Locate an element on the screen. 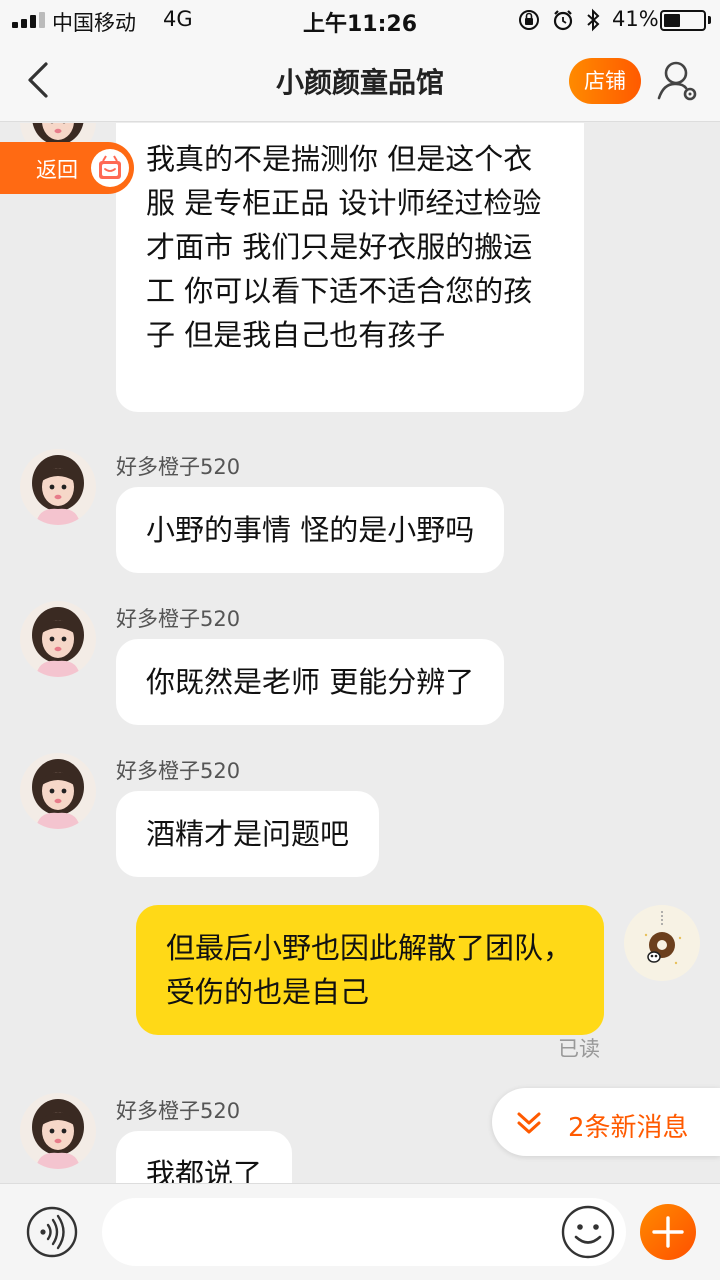  input-bar is located at coordinates (360, 1231).